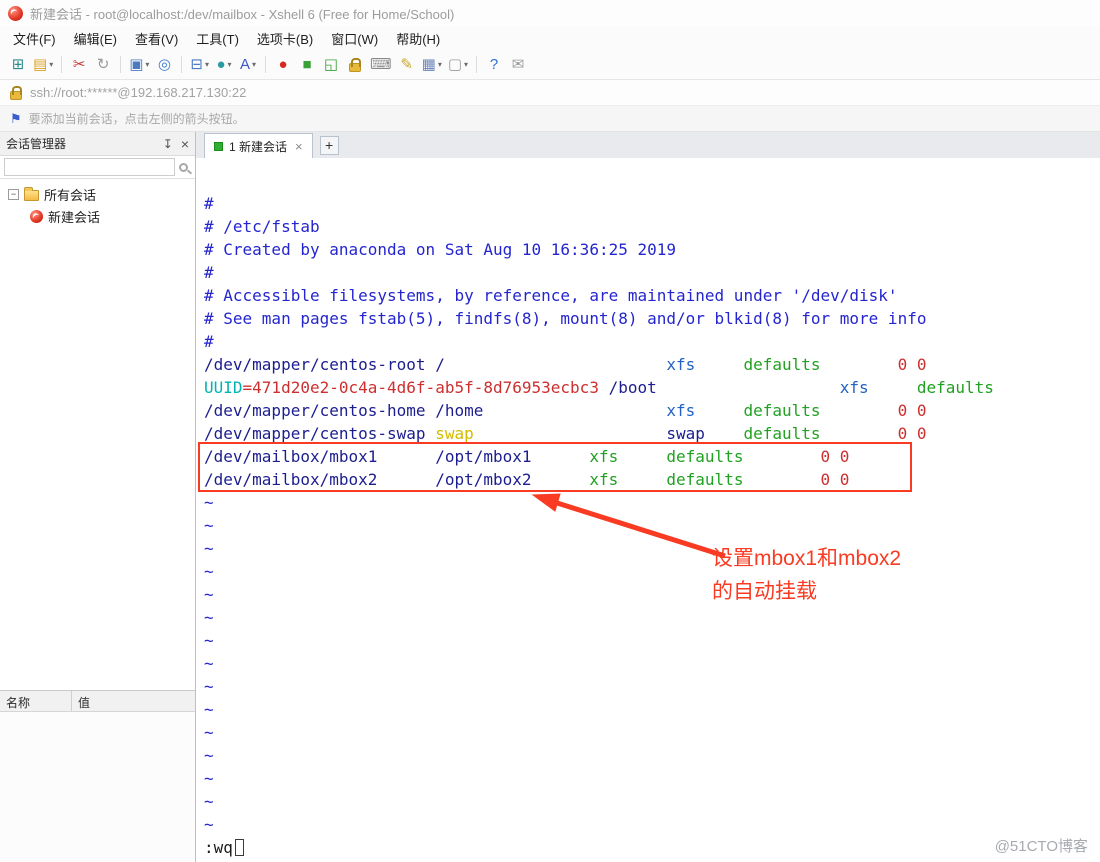  Describe the element at coordinates (550, 93) in the screenshot. I see `address-bar: ssh://root:******@192.168.217.130:22` at that location.